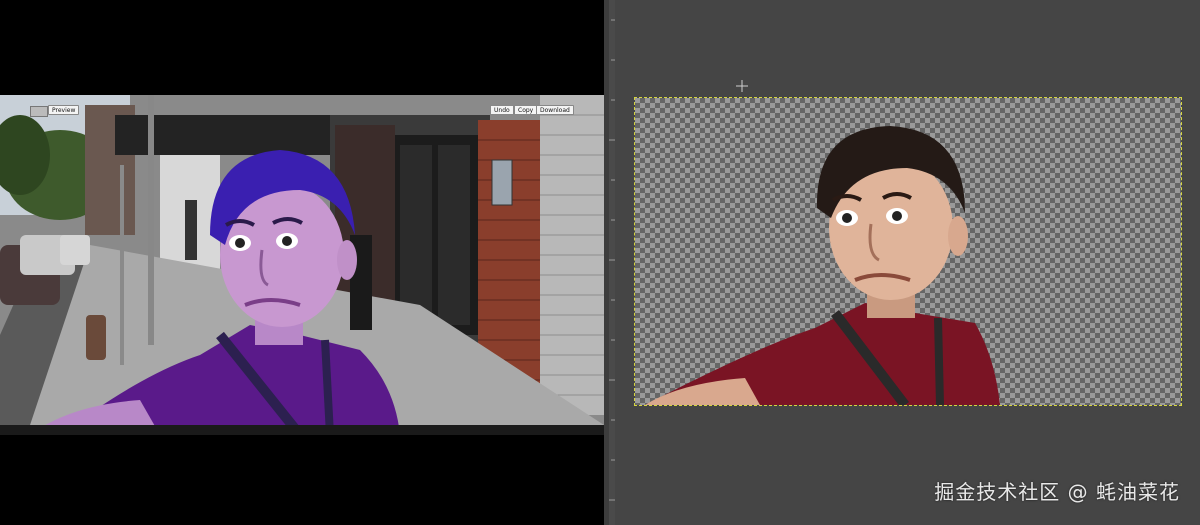 This screenshot has height=525, width=1200. What do you see at coordinates (1057, 492) in the screenshot?
I see `watermark-text: 掘金技术社区 @ 蚝油菜花` at bounding box center [1057, 492].